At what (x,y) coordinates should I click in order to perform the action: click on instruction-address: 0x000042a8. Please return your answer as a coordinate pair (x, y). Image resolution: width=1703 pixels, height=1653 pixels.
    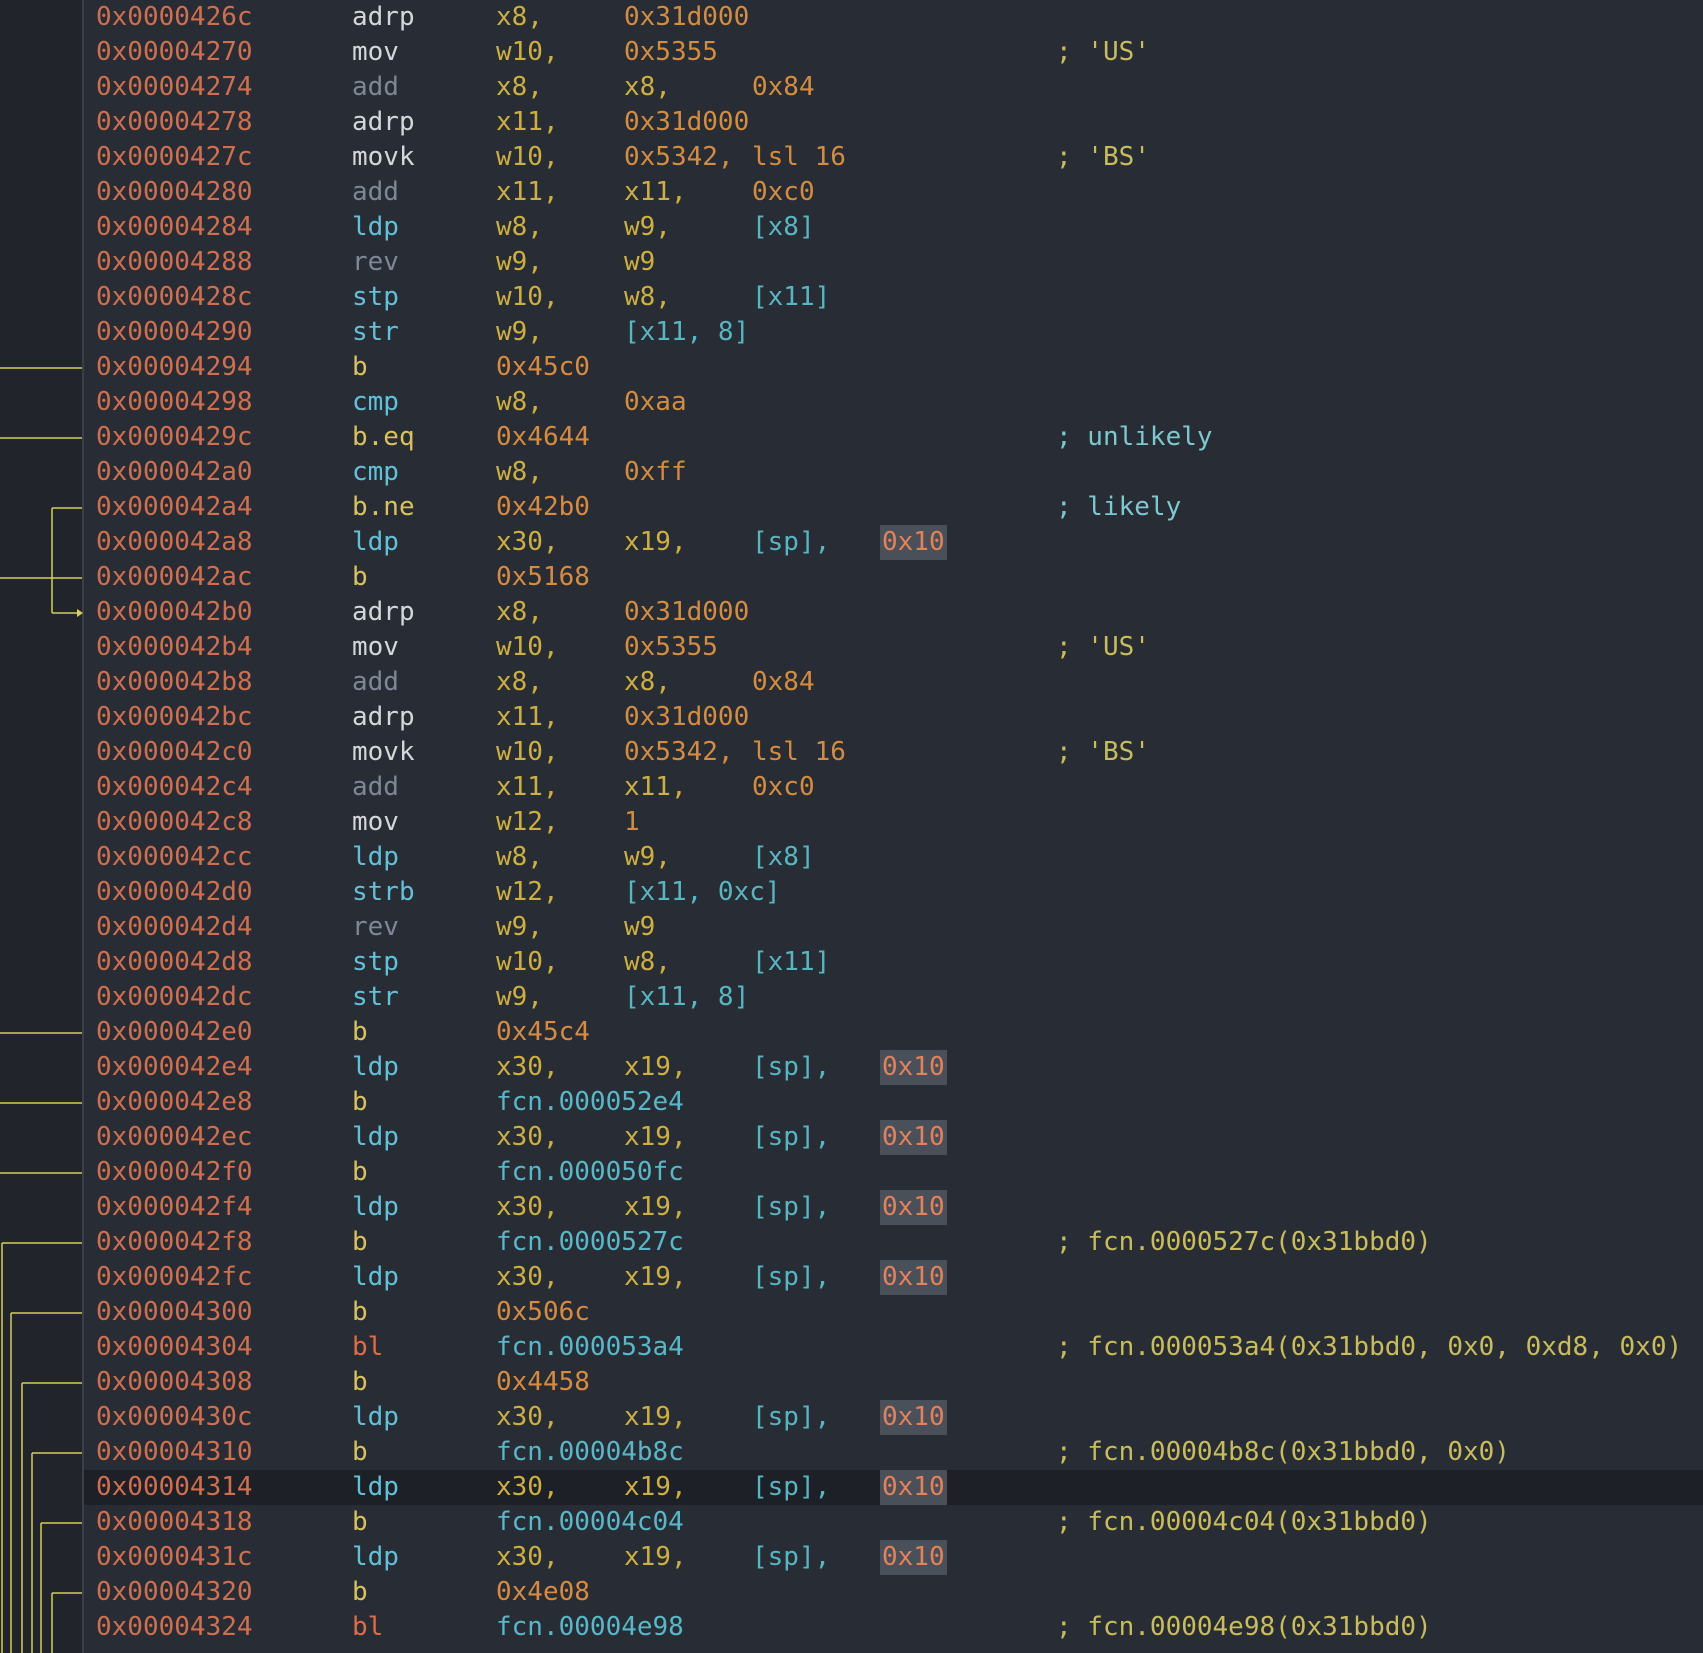
    Looking at the image, I should click on (174, 542).